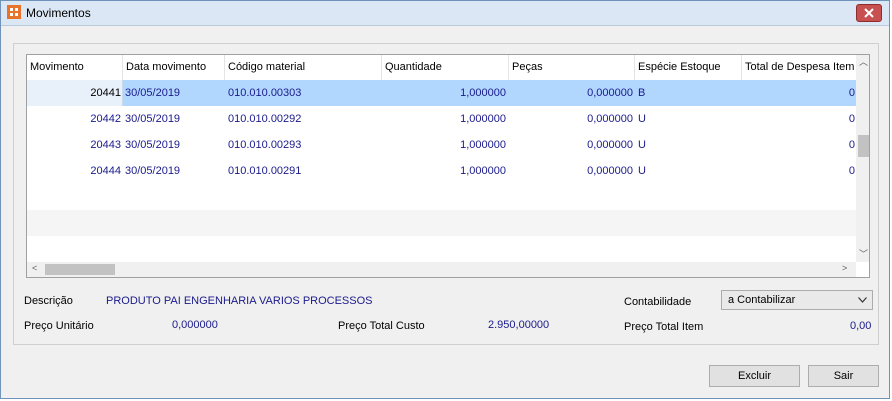 The width and height of the screenshot is (892, 401). Describe the element at coordinates (195, 325) in the screenshot. I see `preco-unitario-value: 0,000000` at that location.